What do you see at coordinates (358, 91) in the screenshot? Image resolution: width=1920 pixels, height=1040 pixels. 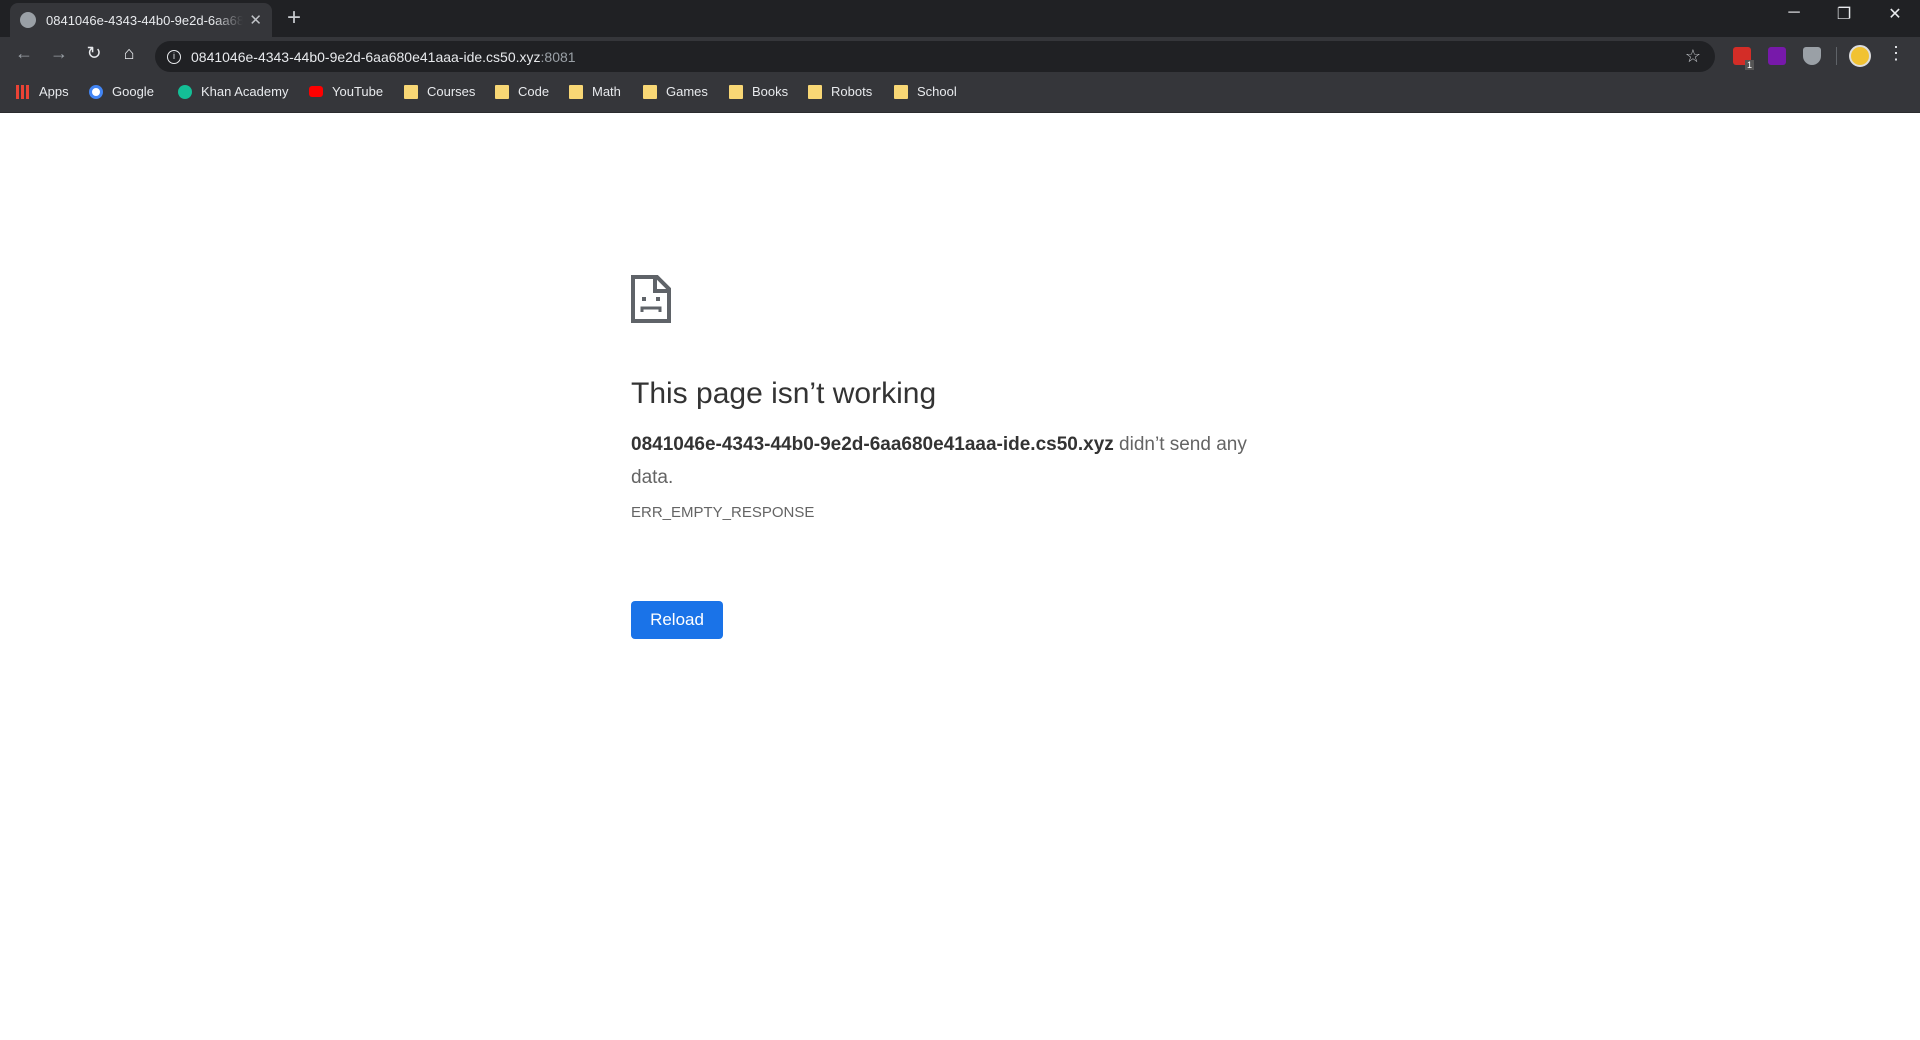 I see `bookmark-label: YouTube` at bounding box center [358, 91].